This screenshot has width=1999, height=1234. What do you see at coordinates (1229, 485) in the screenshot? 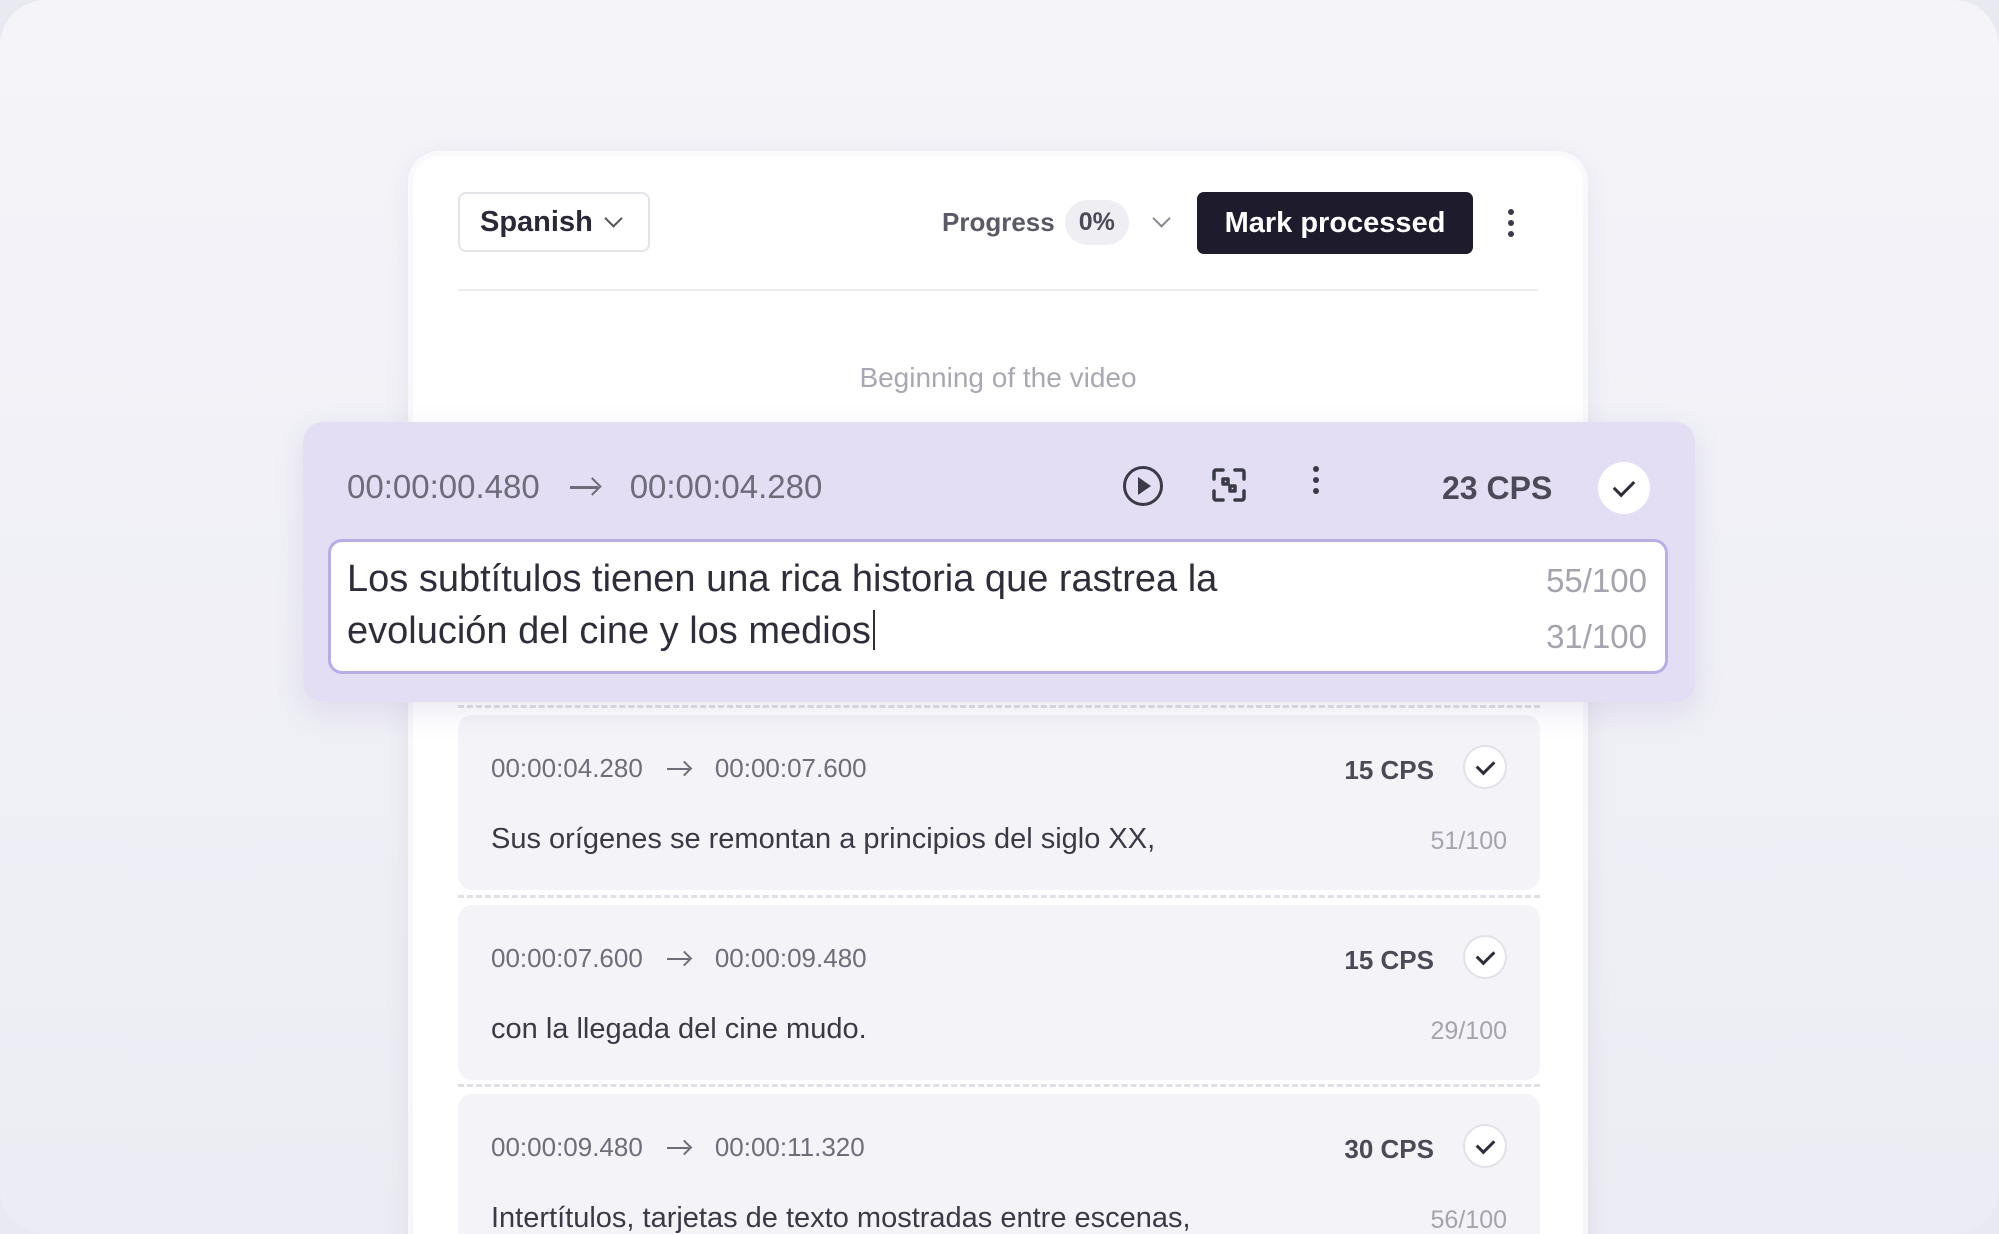
I see `merge-icon` at bounding box center [1229, 485].